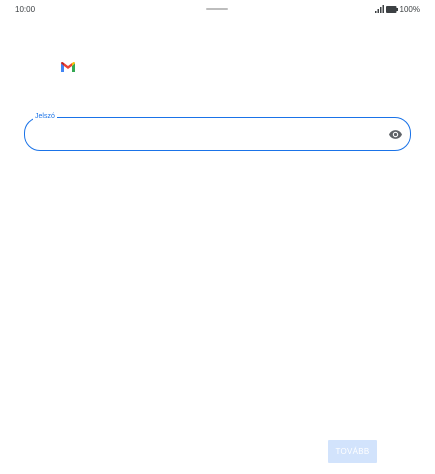 Image resolution: width=435 pixels, height=474 pixels. I want to click on notch-pill, so click(217, 9).